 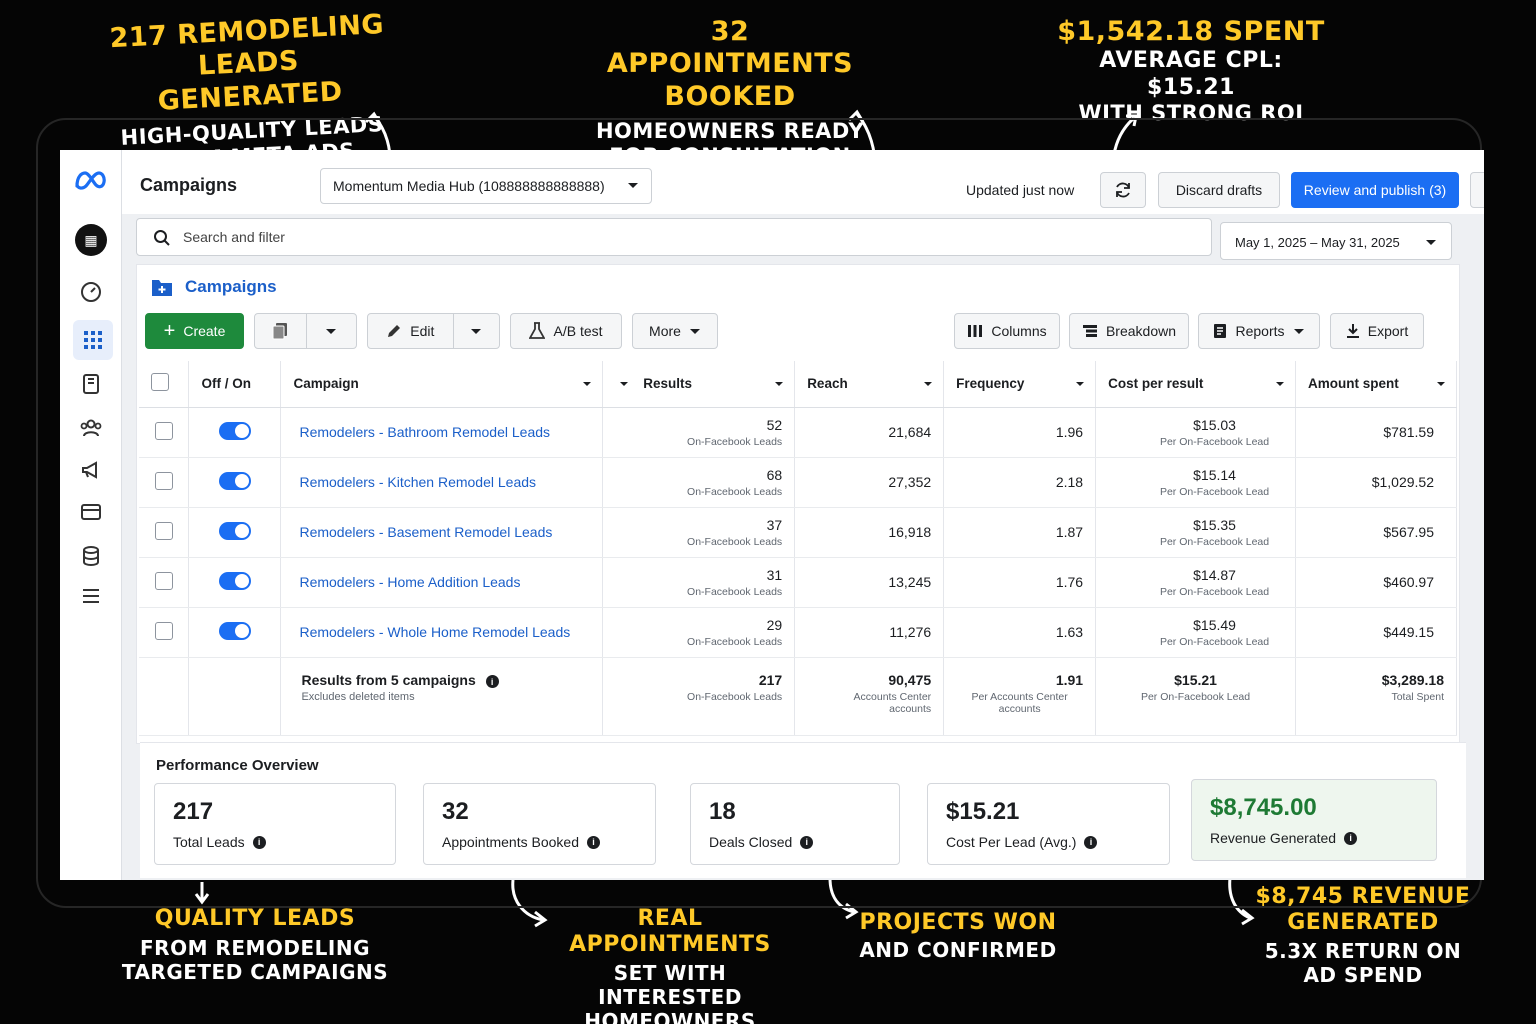 What do you see at coordinates (1129, 331) in the screenshot?
I see `breakdown-button: Breakdown` at bounding box center [1129, 331].